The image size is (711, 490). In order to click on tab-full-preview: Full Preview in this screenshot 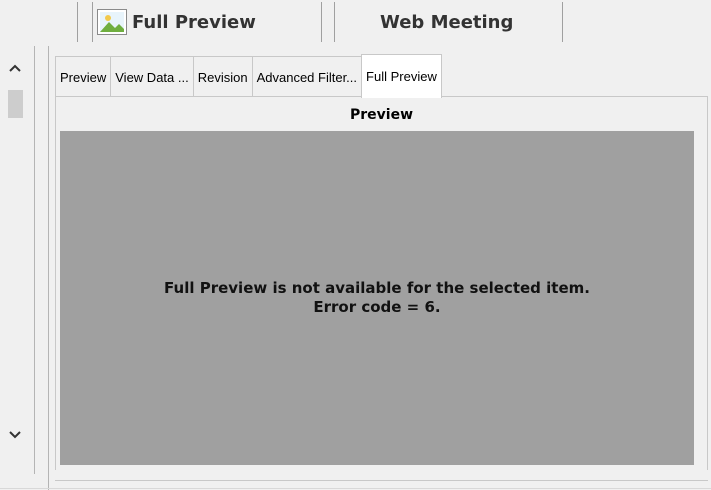, I will do `click(401, 76)`.